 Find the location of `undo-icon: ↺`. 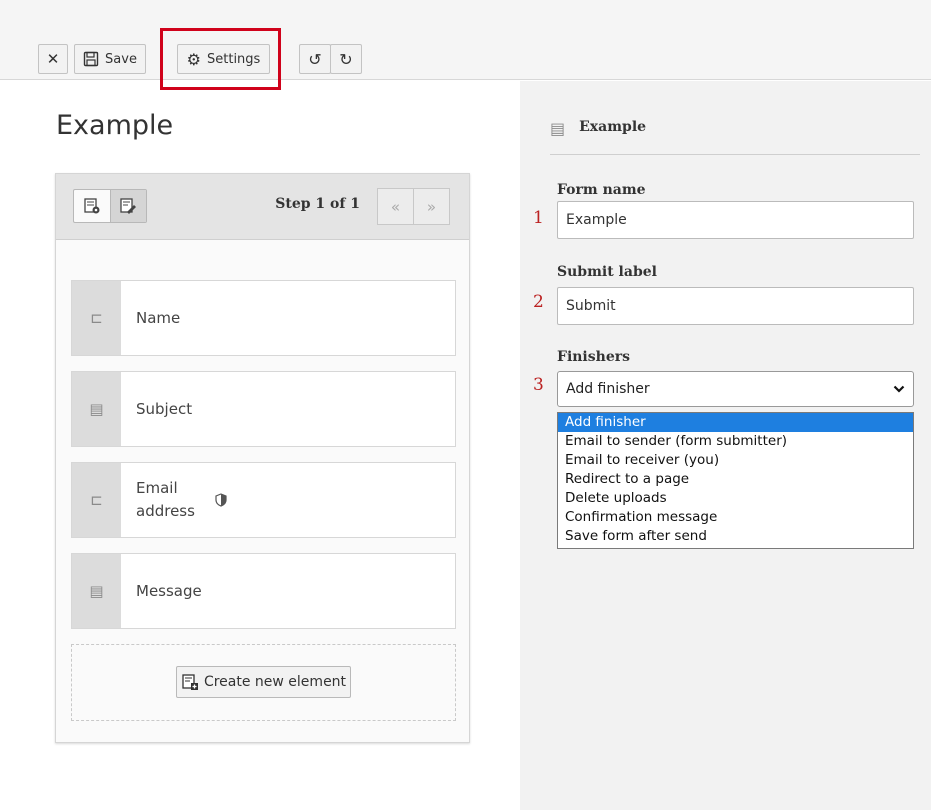

undo-icon: ↺ is located at coordinates (315, 59).